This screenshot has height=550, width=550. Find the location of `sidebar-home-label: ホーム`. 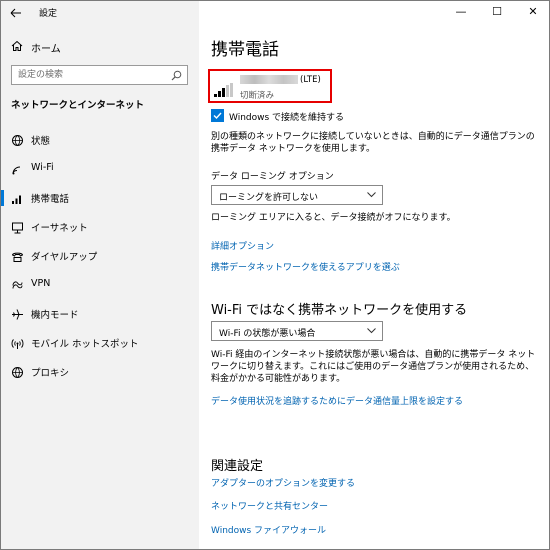

sidebar-home-label: ホーム is located at coordinates (46, 49).